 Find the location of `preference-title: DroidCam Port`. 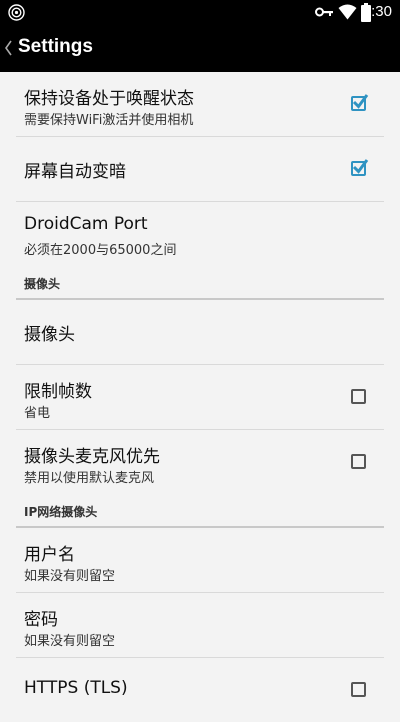

preference-title: DroidCam Port is located at coordinates (86, 224).